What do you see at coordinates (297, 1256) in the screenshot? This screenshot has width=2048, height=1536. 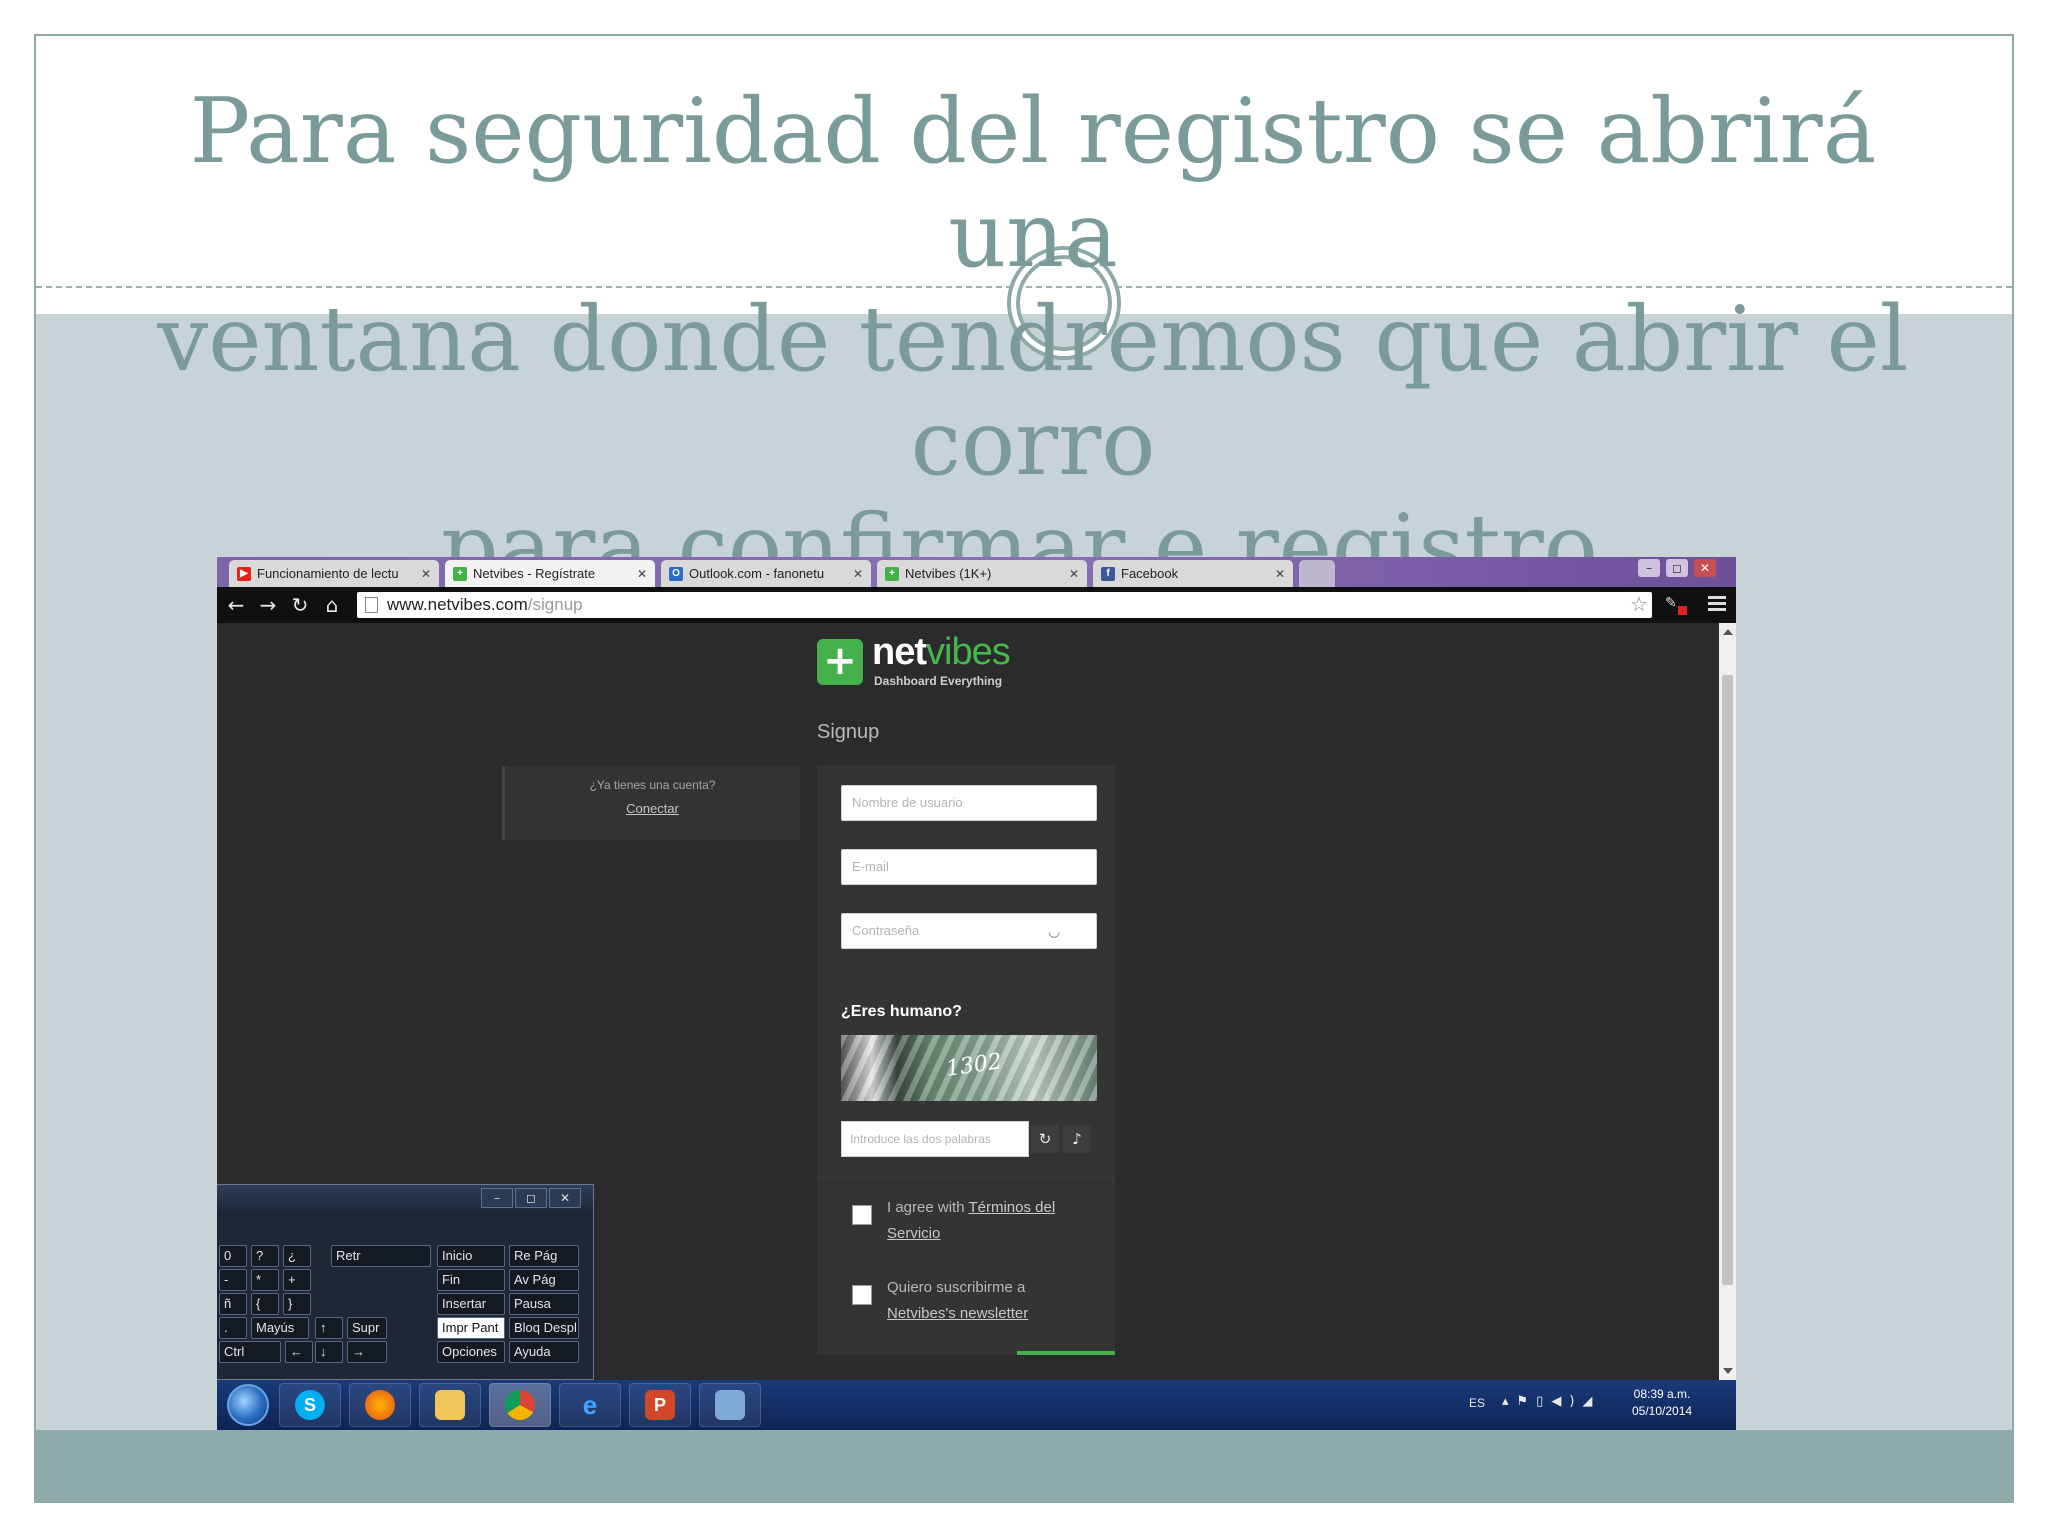 I see `keyboard-key: ¿` at bounding box center [297, 1256].